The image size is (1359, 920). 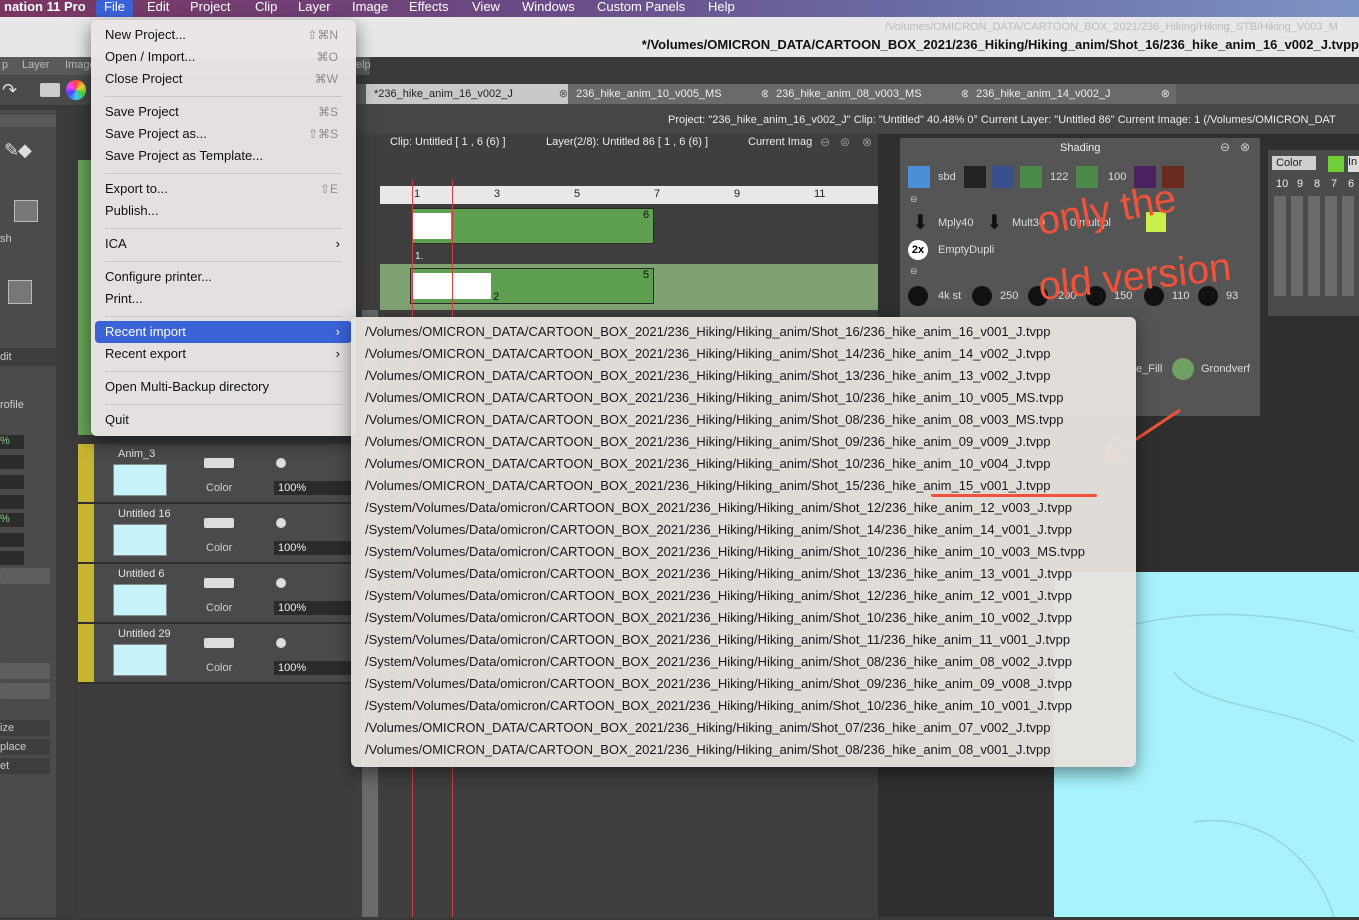 I want to click on color-wheel-icon, so click(x=76, y=90).